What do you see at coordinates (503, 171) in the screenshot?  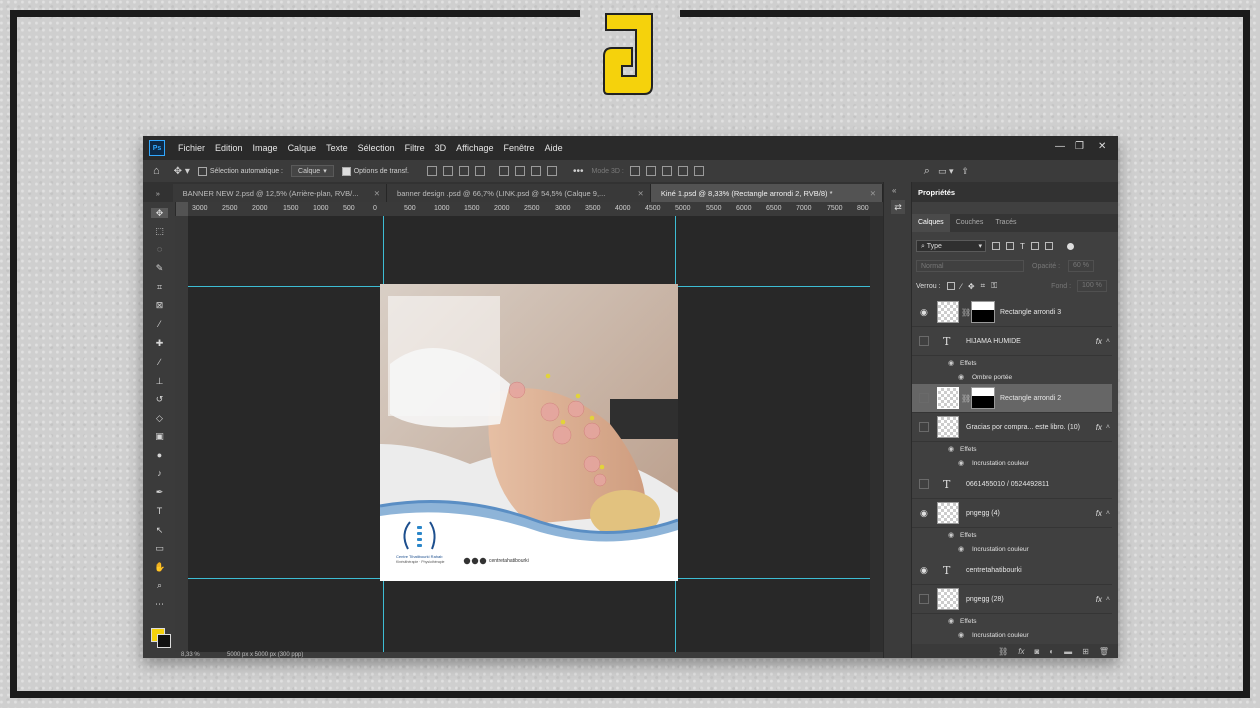 I see `align-vcenter-icon` at bounding box center [503, 171].